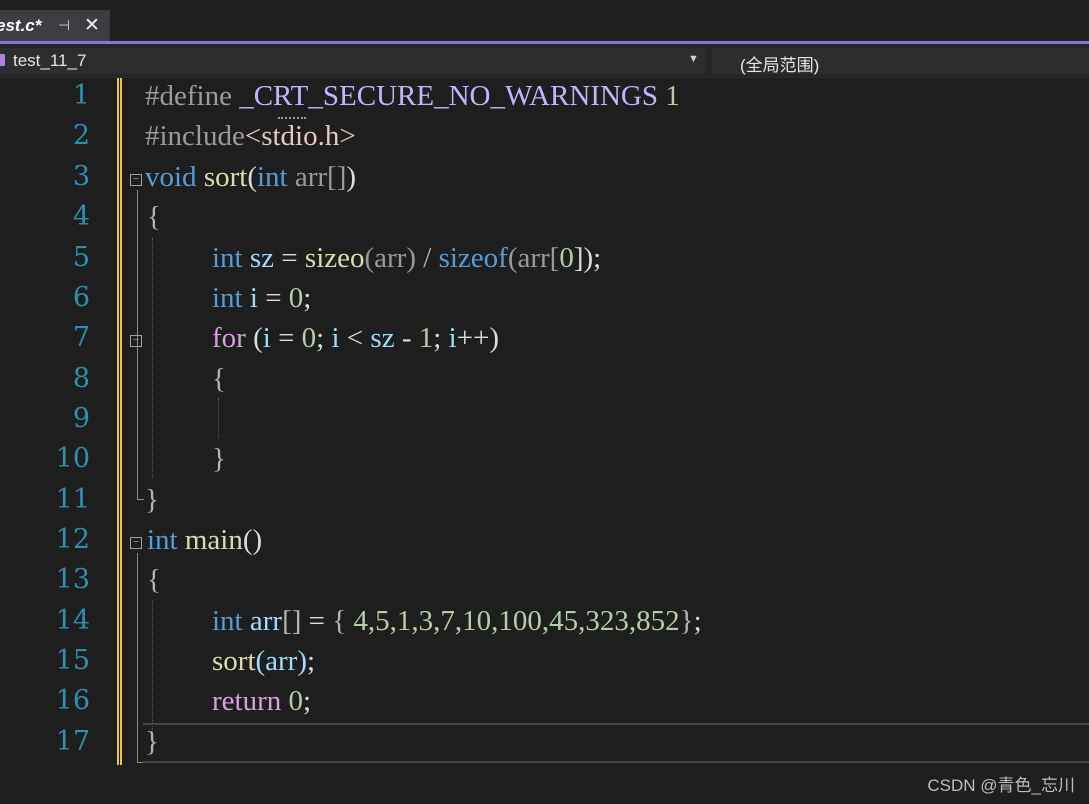  What do you see at coordinates (544, 421) in the screenshot?
I see `code-line: 9` at bounding box center [544, 421].